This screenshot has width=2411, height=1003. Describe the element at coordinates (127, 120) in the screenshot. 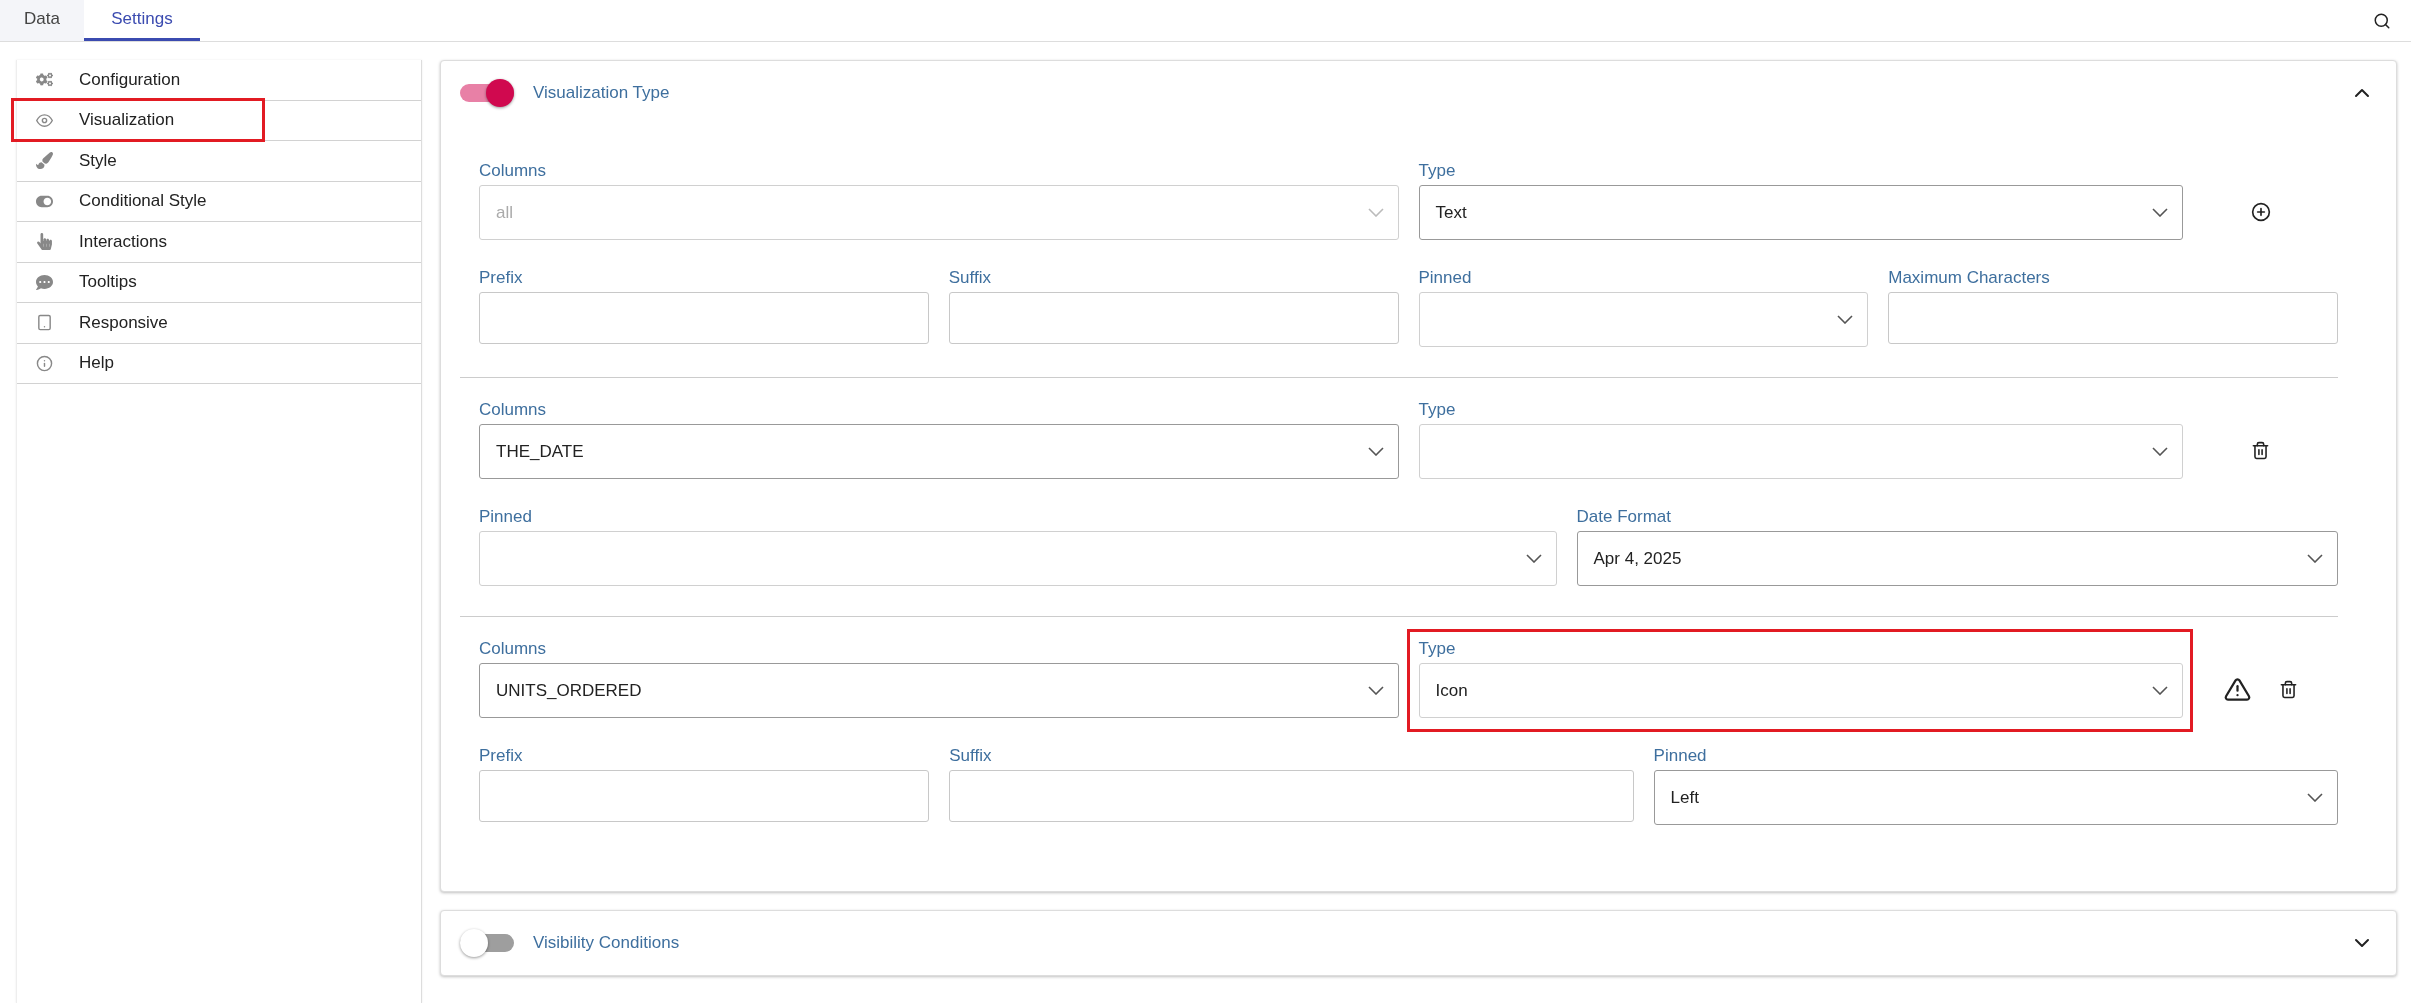

I see `sidebar-label: Visualization` at that location.